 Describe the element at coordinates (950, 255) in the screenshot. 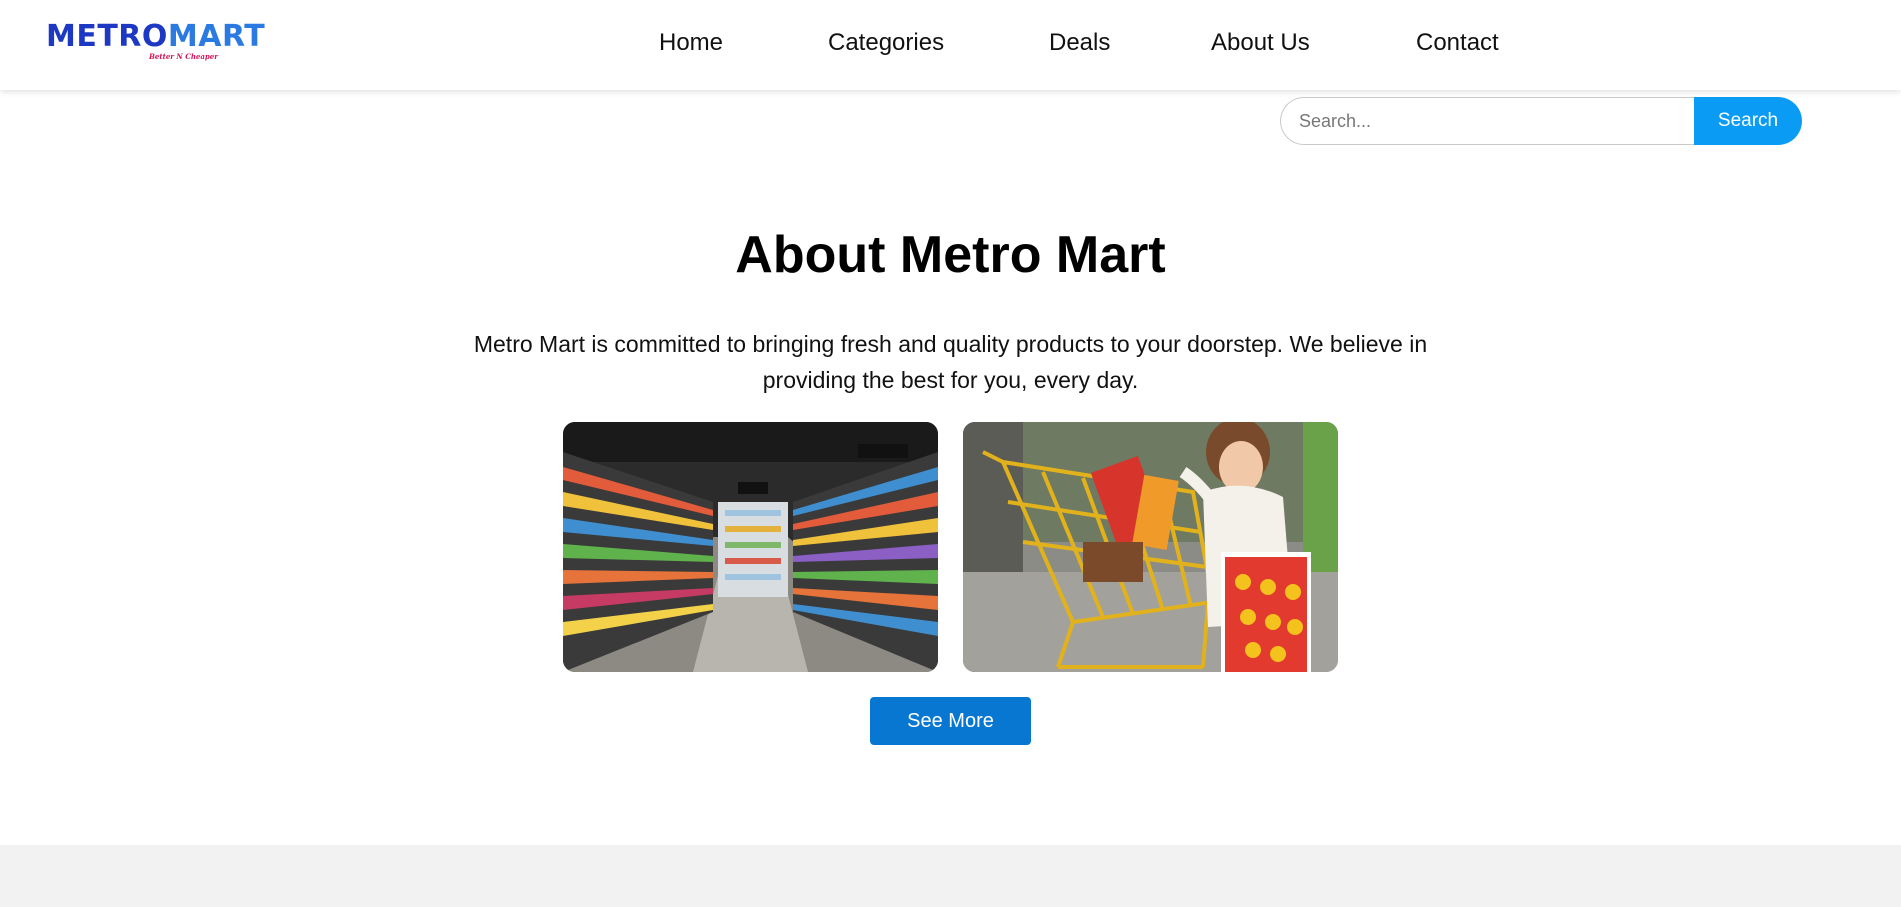

I see `about-title: About Metro Mart` at that location.